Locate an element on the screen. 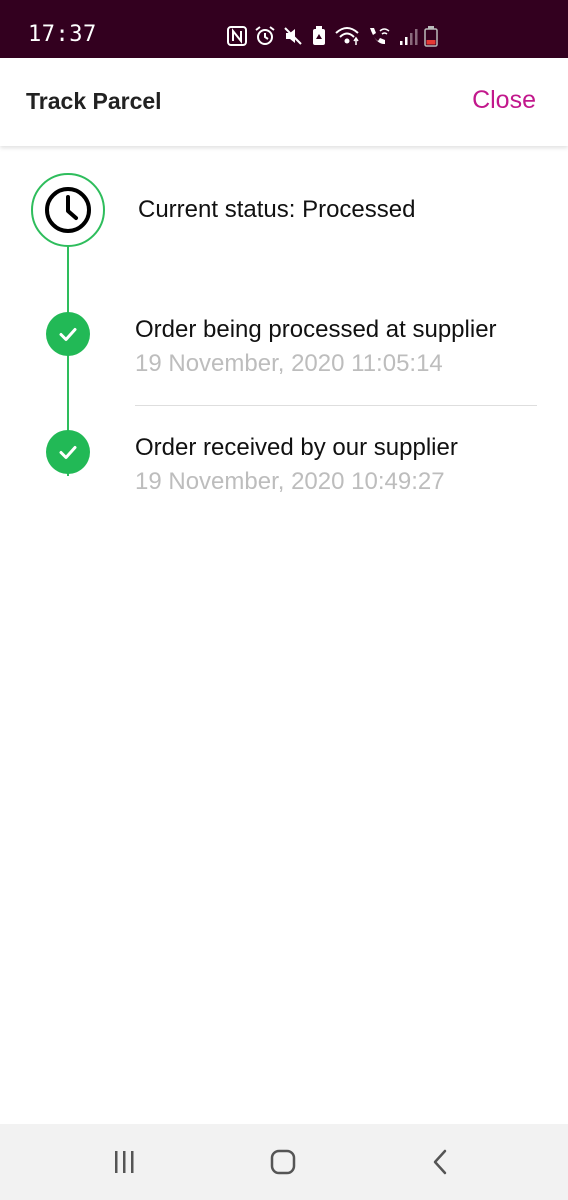 This screenshot has width=568, height=1200. navigation-bar is located at coordinates (284, 1162).